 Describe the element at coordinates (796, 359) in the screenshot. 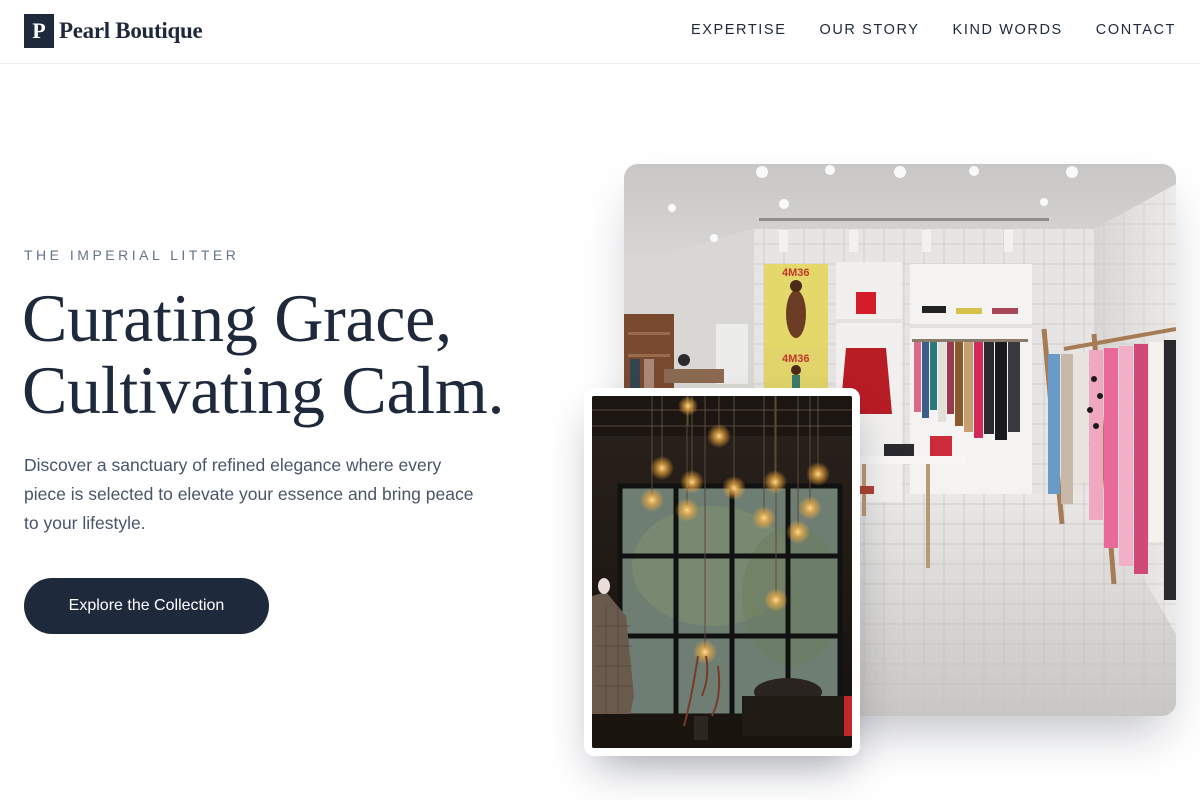

I see `poster-text-2: 4M36` at that location.